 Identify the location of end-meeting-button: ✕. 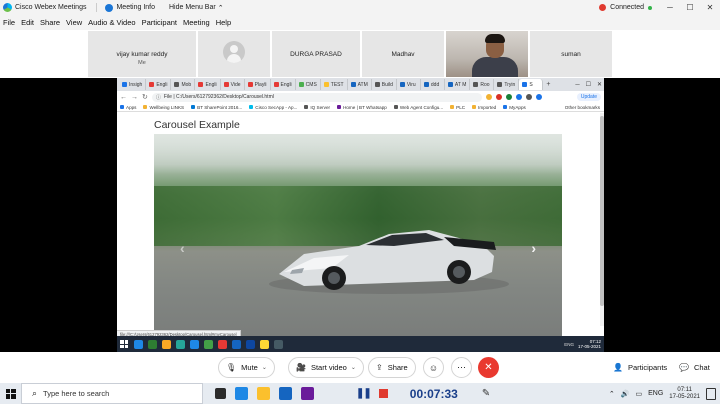
(488, 367).